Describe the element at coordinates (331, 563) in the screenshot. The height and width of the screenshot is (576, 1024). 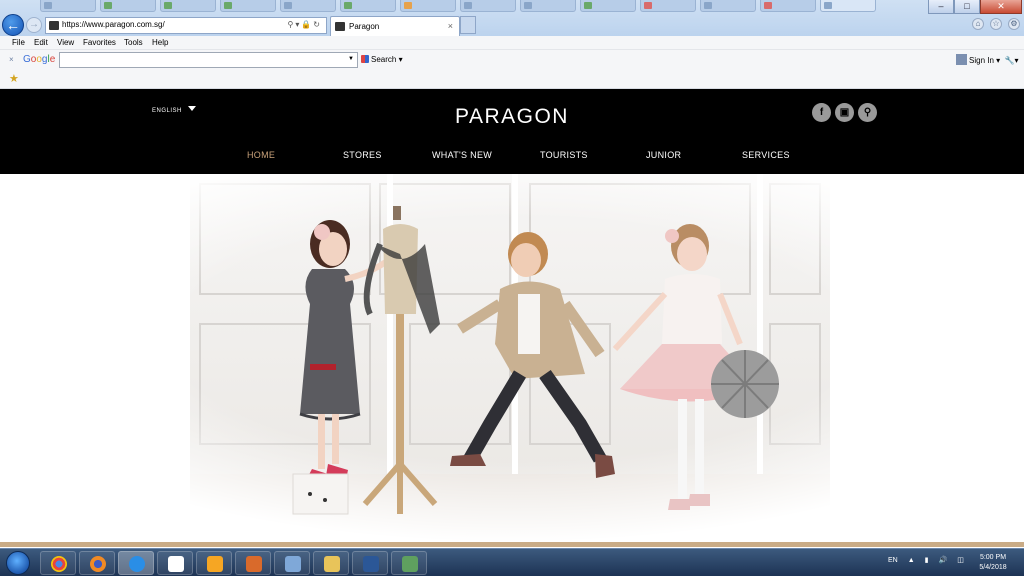
I see `file-explorer-icon` at that location.